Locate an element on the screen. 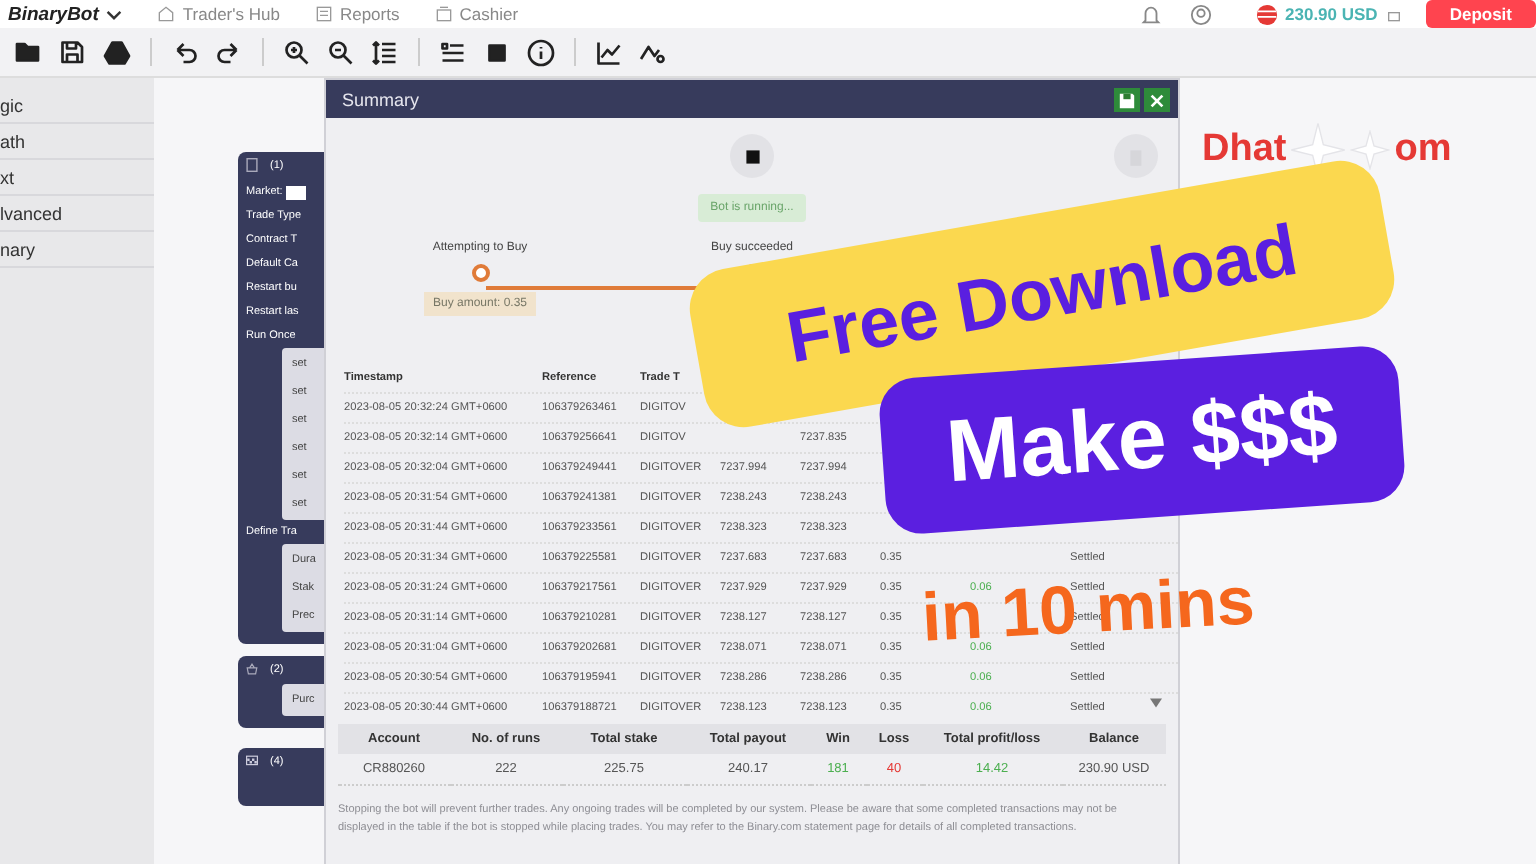 This screenshot has height=864, width=1536. nav-link: Trader's Hub is located at coordinates (231, 14).